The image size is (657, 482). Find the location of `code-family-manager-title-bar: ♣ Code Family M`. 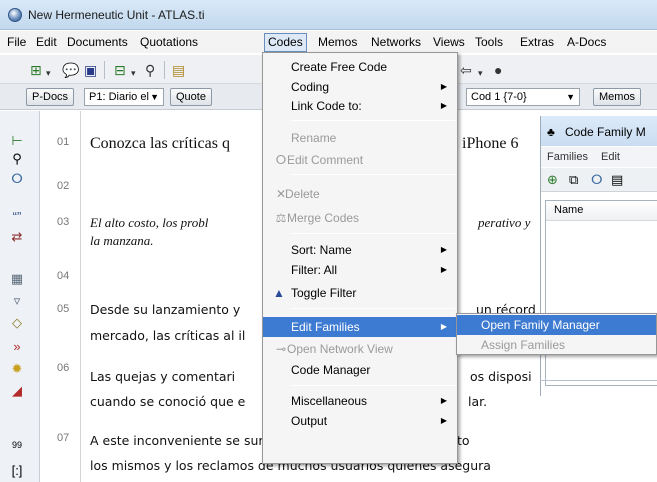

code-family-manager-title-bar: ♣ Code Family M is located at coordinates (599, 131).